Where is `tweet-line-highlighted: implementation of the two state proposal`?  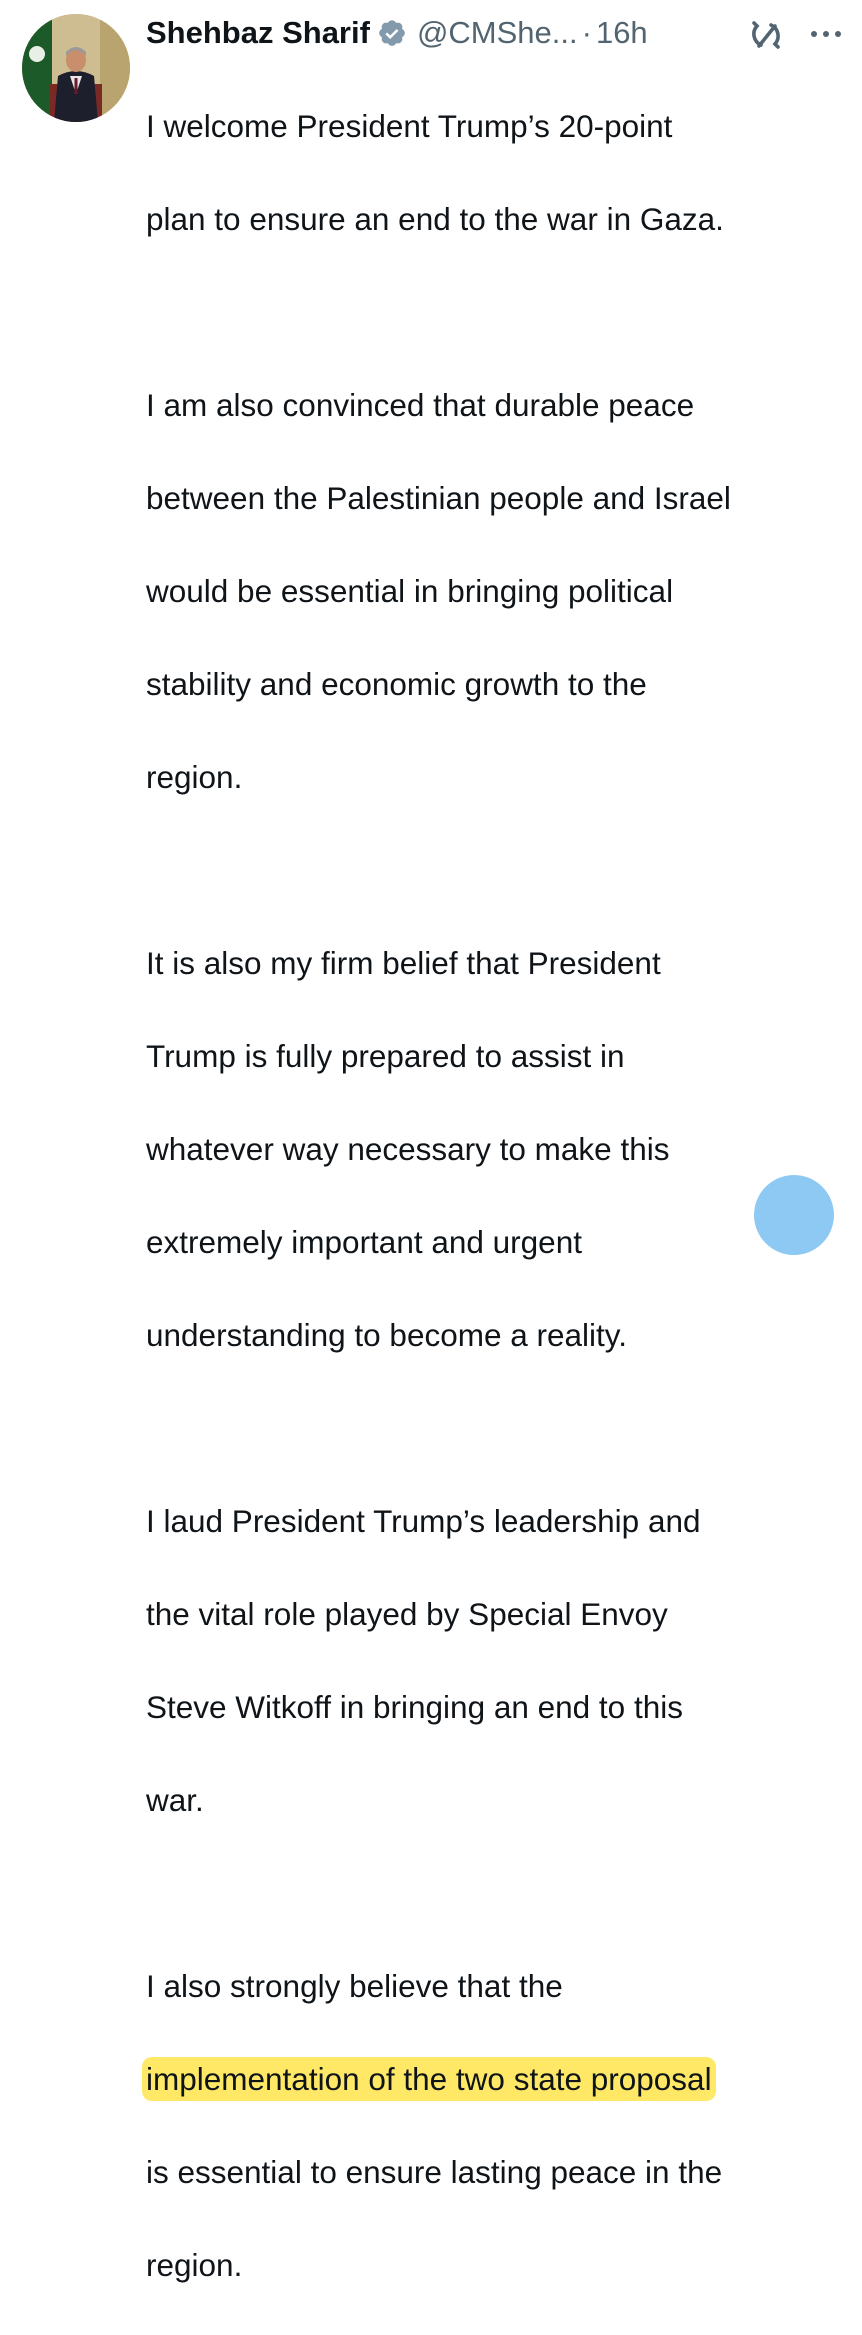
tweet-line-highlighted: implementation of the two state proposal is located at coordinates (496, 2079).